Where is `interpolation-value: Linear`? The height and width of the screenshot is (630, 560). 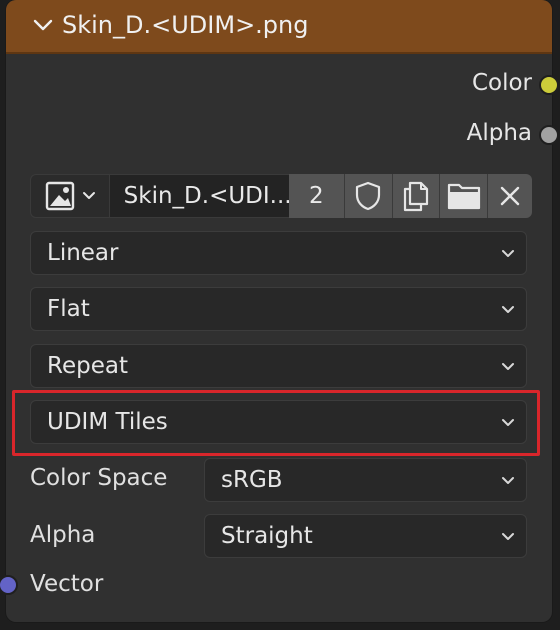 interpolation-value: Linear is located at coordinates (83, 253).